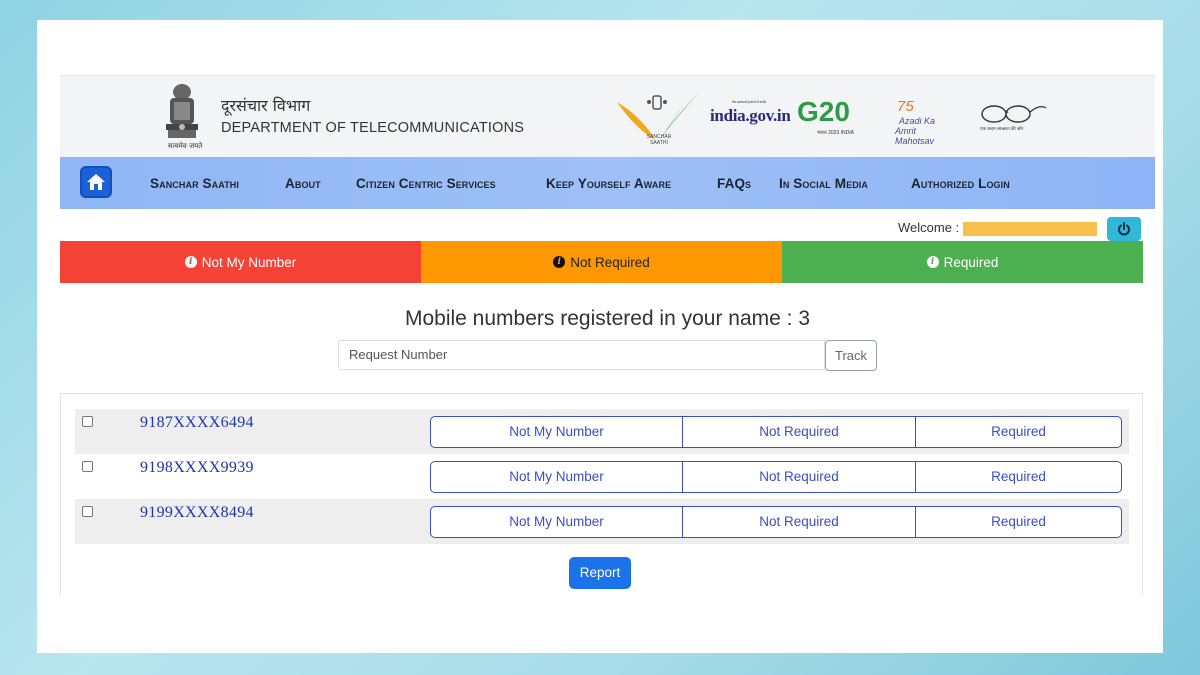 The height and width of the screenshot is (675, 1200). I want to click on home-icon, so click(96, 182).